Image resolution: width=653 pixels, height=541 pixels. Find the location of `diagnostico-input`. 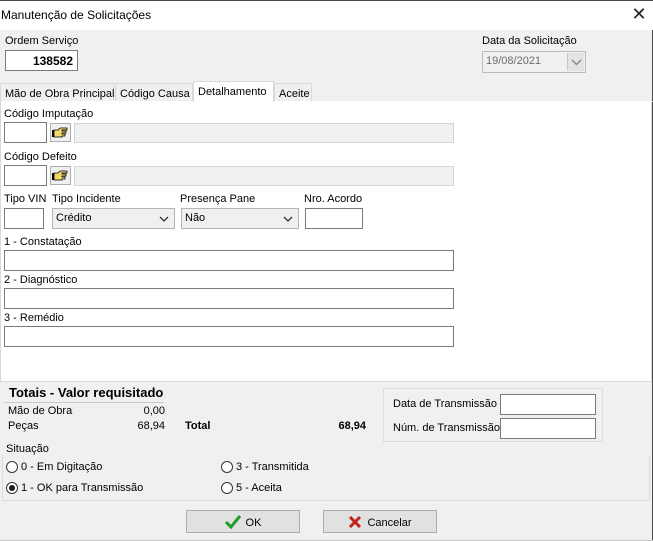

diagnostico-input is located at coordinates (229, 298).